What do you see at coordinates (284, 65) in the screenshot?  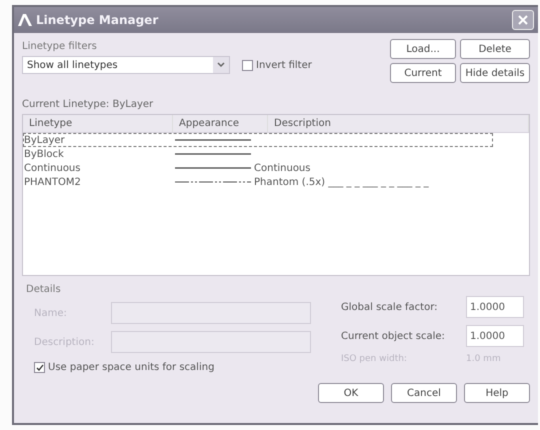 I see `invert-filter-label: Invert filter` at bounding box center [284, 65].